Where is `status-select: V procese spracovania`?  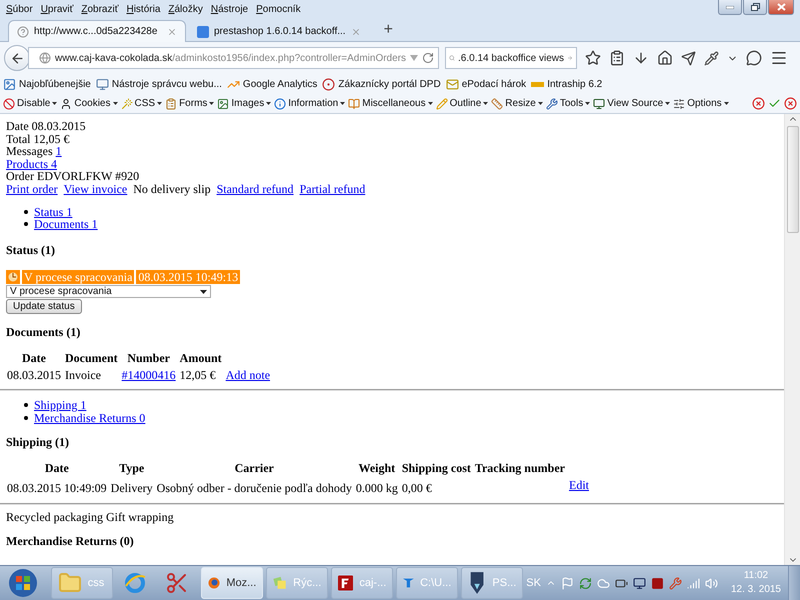
status-select: V procese spracovania is located at coordinates (108, 291).